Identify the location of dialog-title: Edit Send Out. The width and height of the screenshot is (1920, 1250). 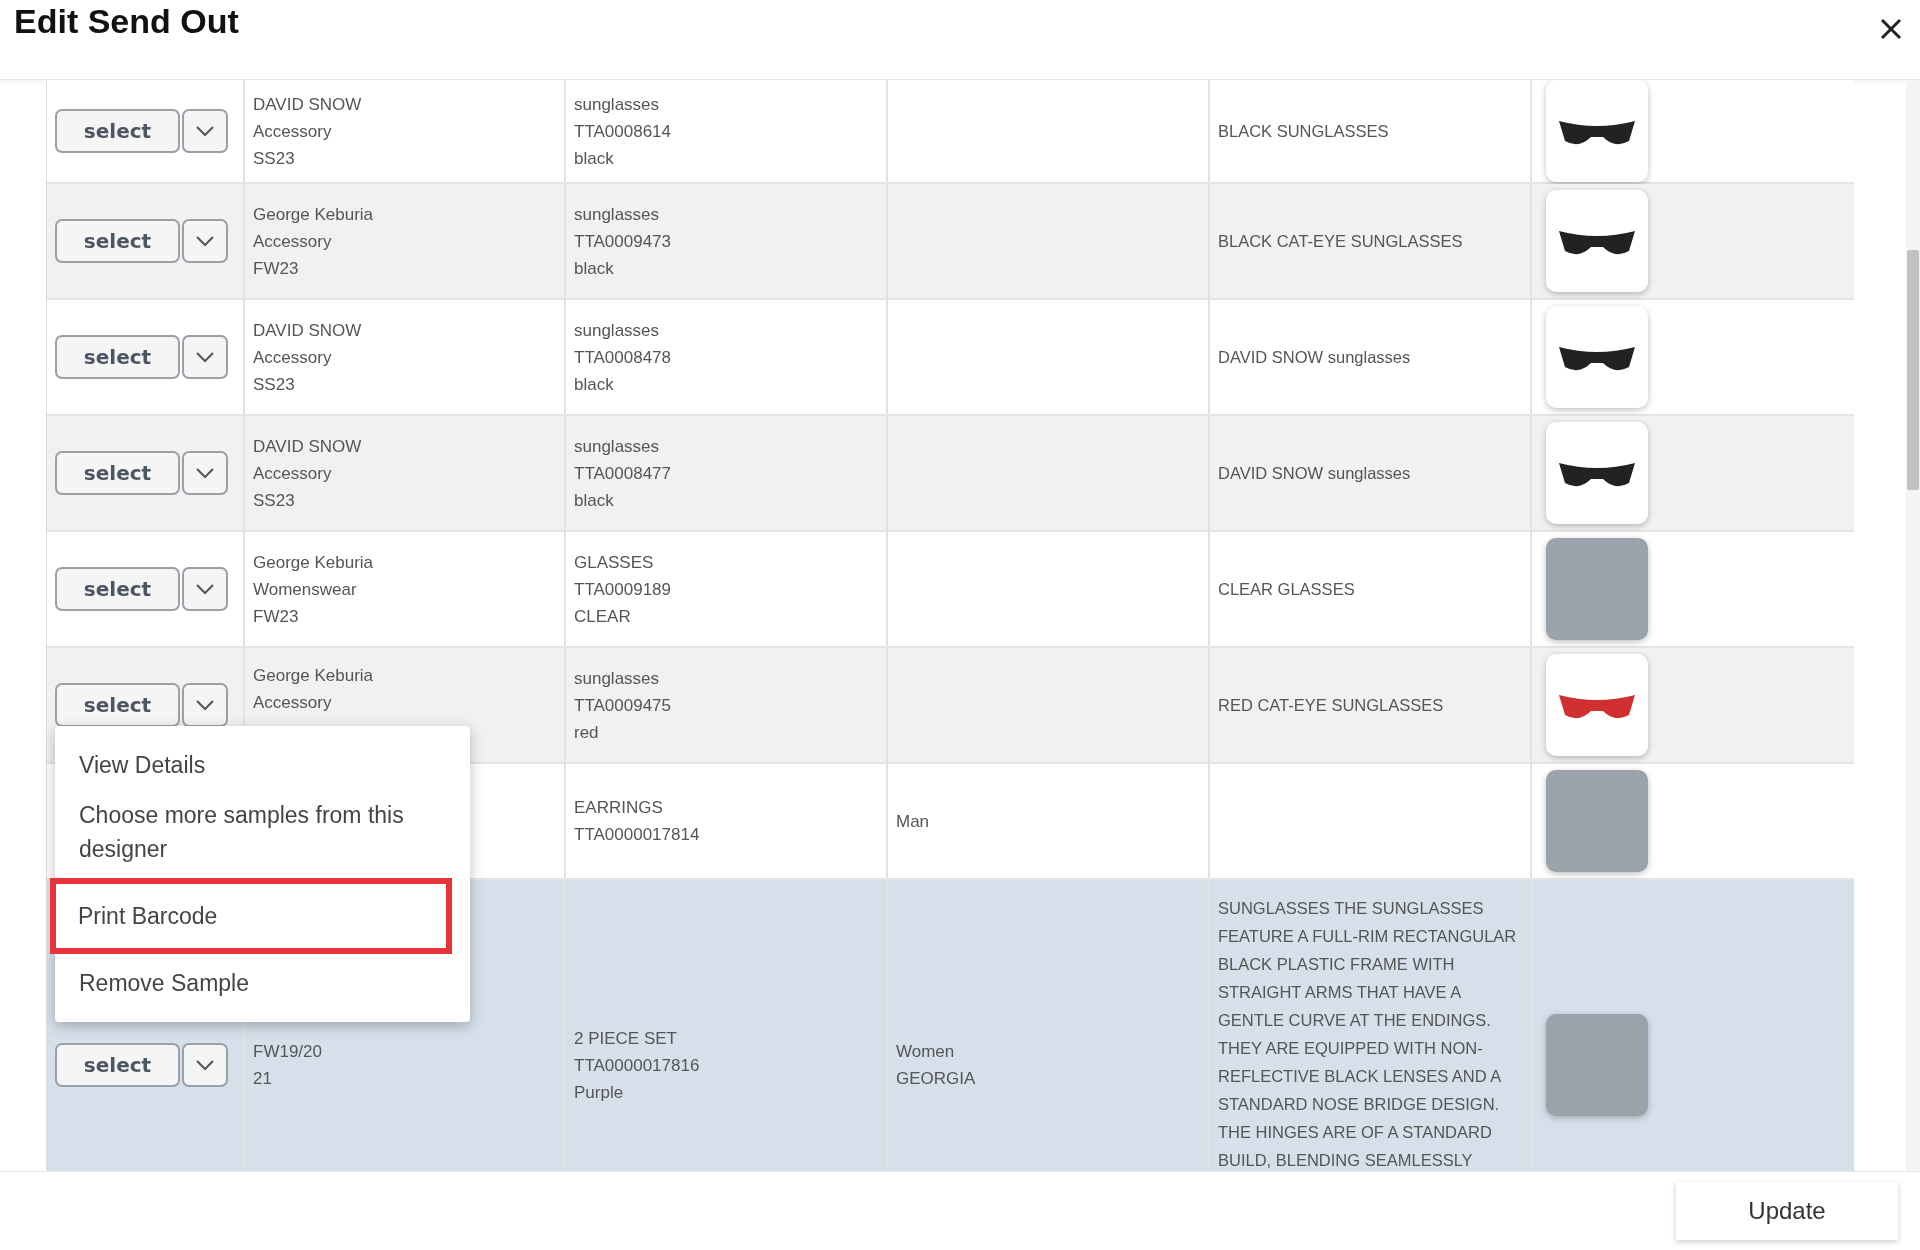
(126, 21).